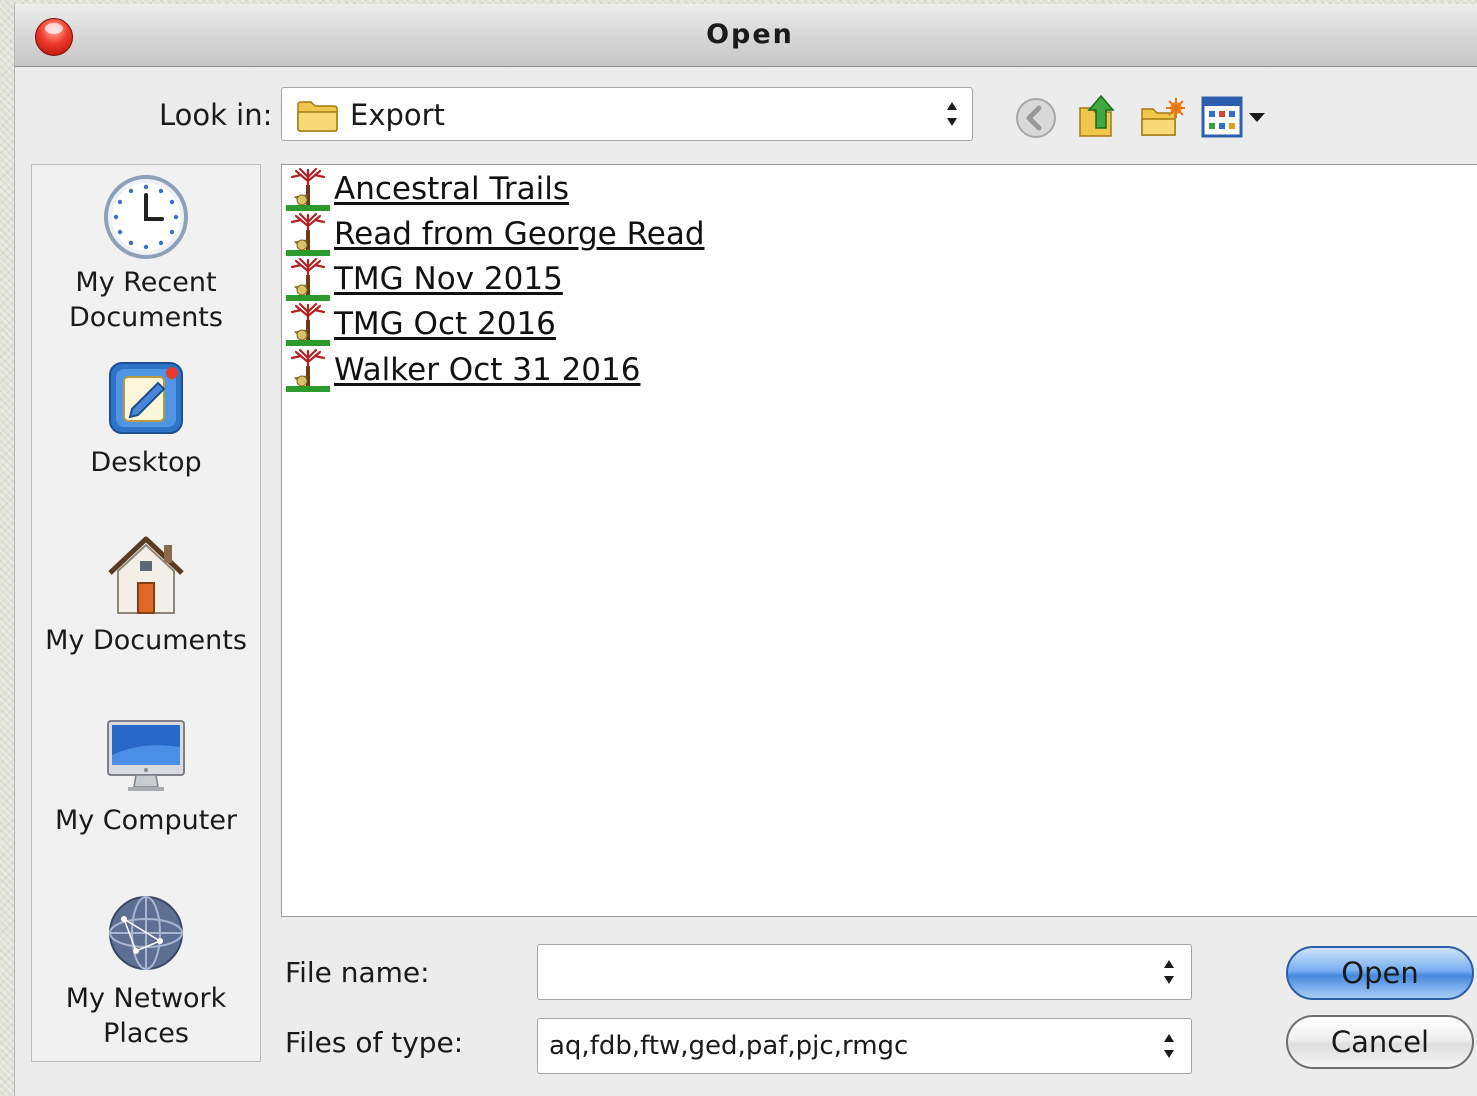 The image size is (1477, 1096). I want to click on list-item: Read from George Read, so click(495, 234).